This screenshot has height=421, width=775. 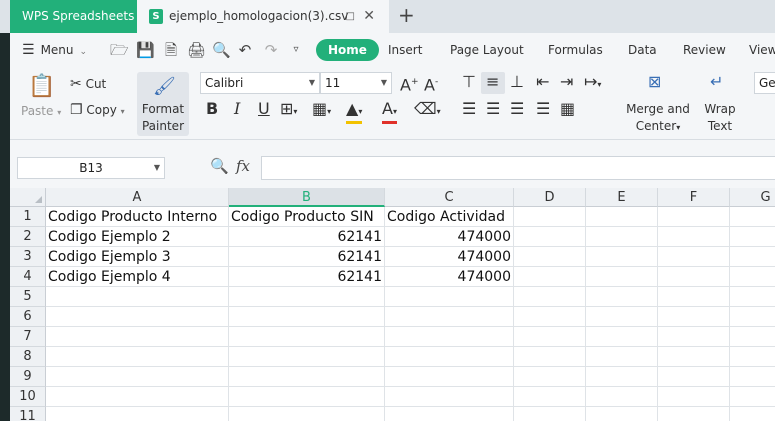 I want to click on bold-button: B, so click(x=212, y=109).